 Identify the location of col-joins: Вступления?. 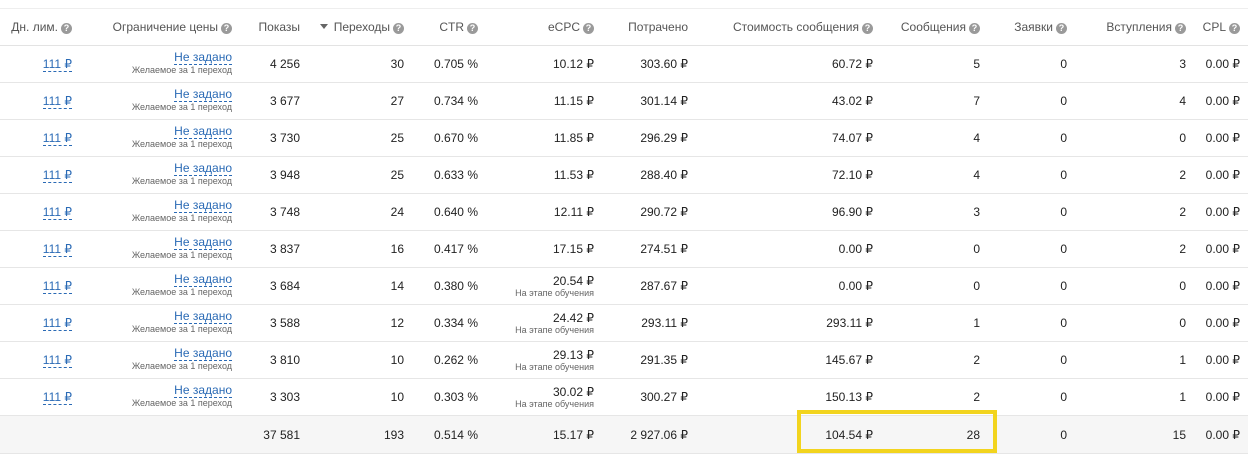
(1134, 27).